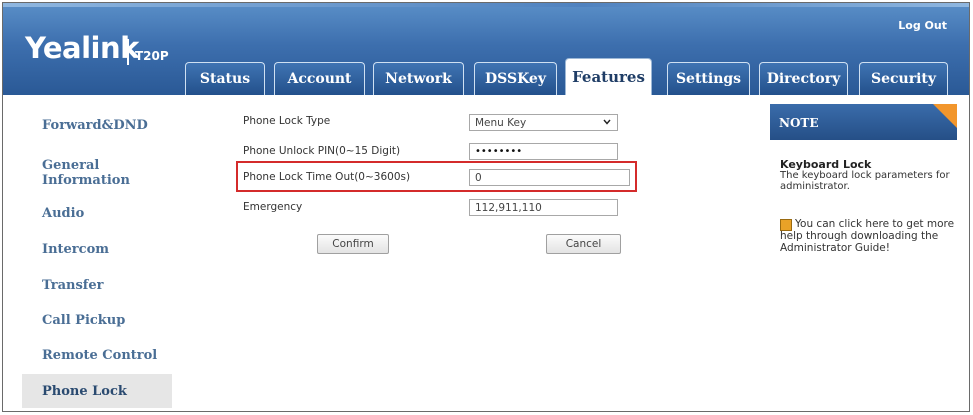 The width and height of the screenshot is (973, 415). What do you see at coordinates (608, 76) in the screenshot?
I see `tab-features: Features` at bounding box center [608, 76].